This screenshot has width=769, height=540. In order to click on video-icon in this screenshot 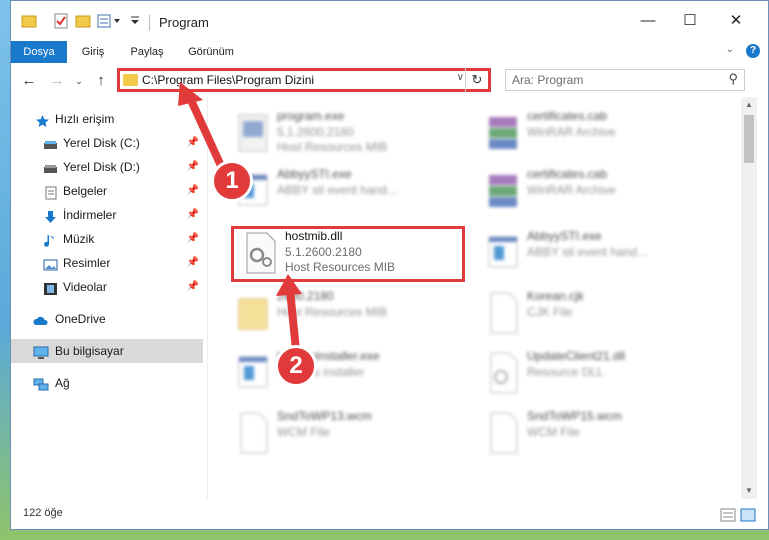, I will do `click(50, 287)`.